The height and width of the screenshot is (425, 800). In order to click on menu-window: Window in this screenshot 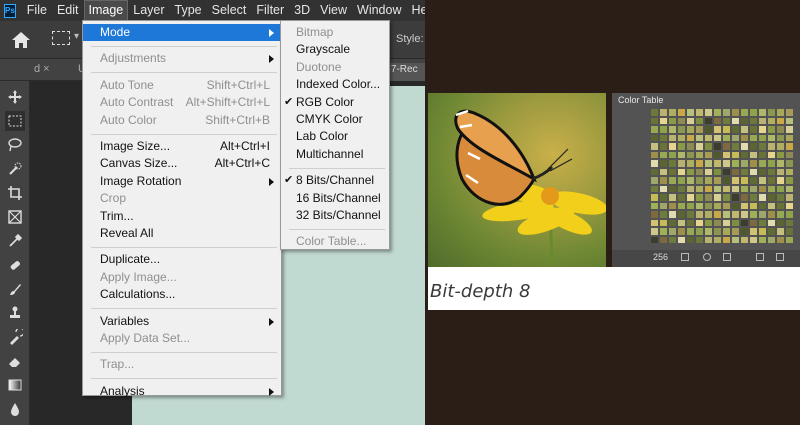, I will do `click(379, 10)`.